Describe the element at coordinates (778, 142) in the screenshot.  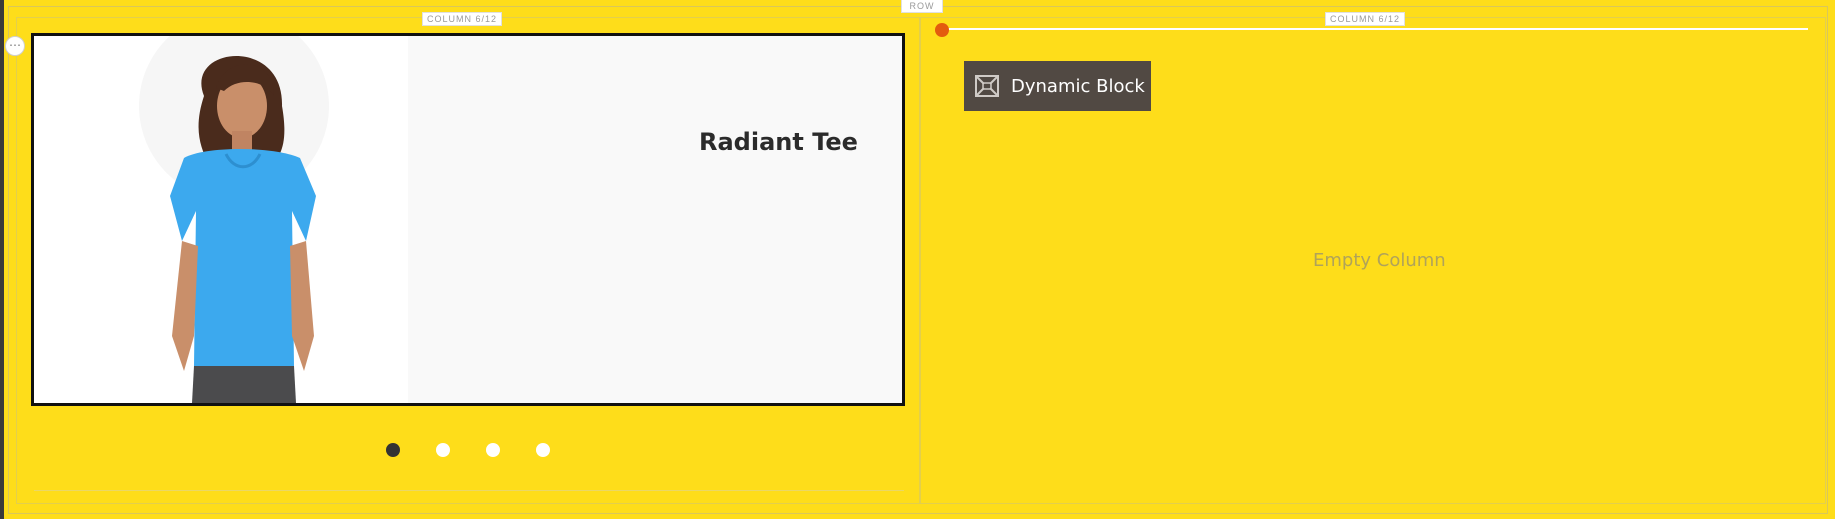
I see `product-title: Radiant Tee` at that location.